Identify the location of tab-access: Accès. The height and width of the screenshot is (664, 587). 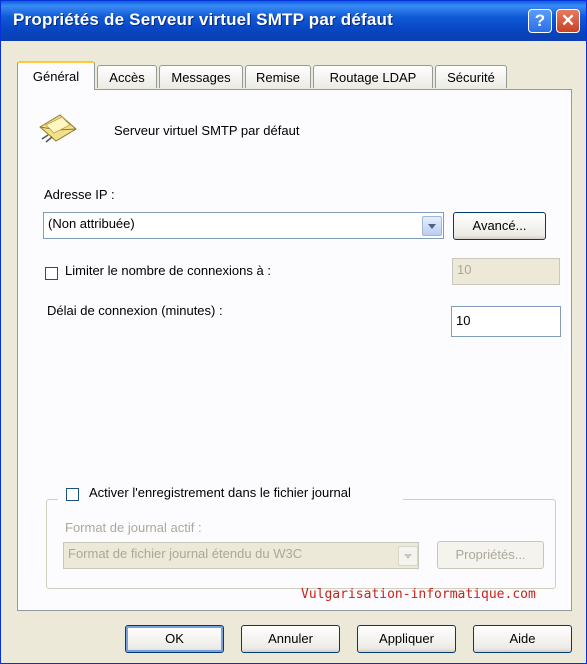
(127, 76).